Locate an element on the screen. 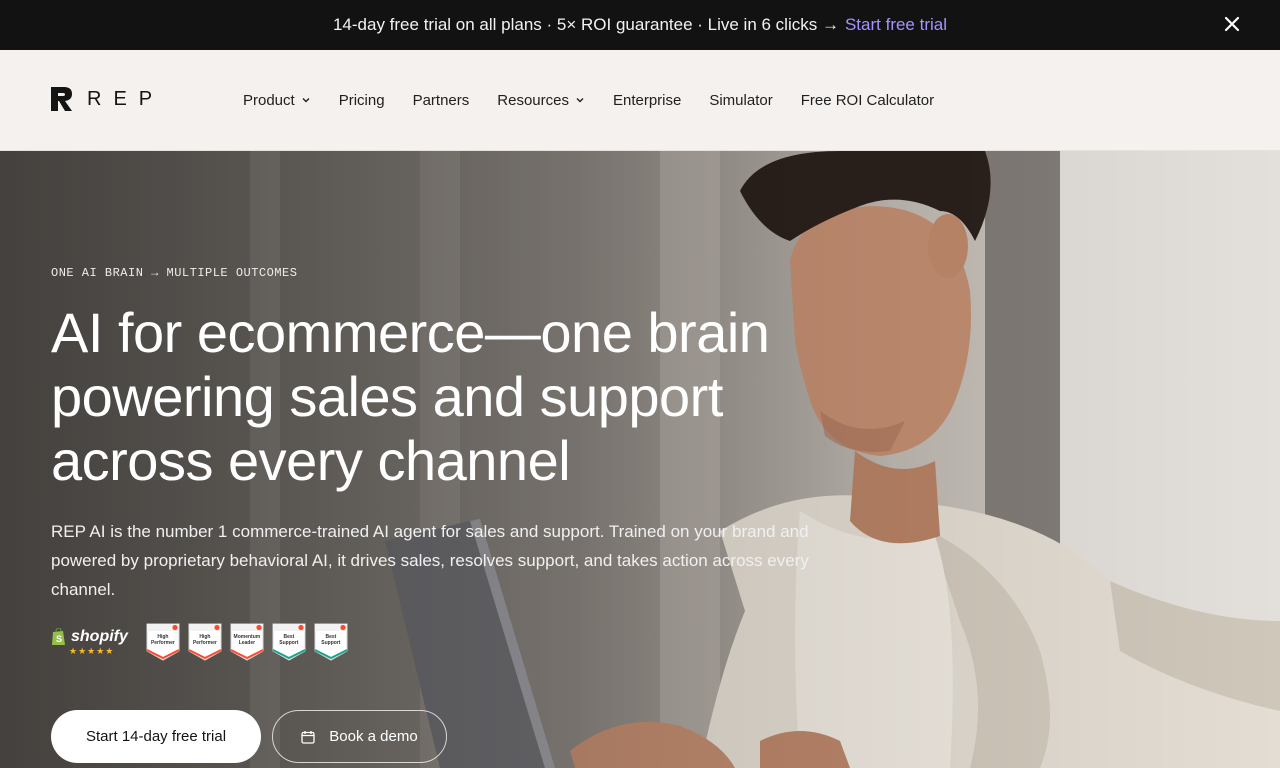 The width and height of the screenshot is (1280, 768). start-trial-button: Start 14-day free trial is located at coordinates (156, 736).